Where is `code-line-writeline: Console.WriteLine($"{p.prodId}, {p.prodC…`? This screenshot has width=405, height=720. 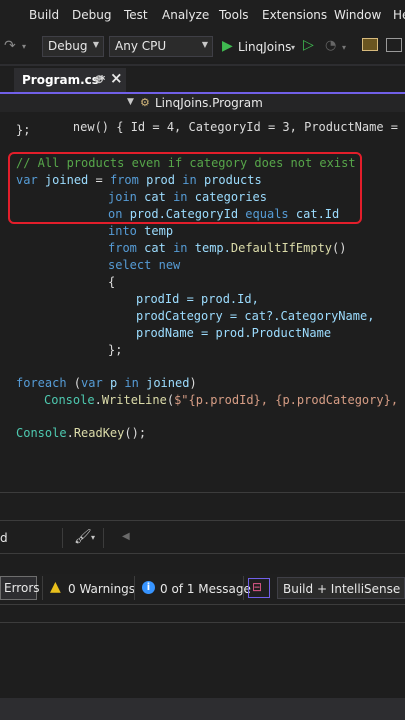
code-line-writeline: Console.WriteLine($"{p.prodId}, {p.prodC… is located at coordinates (224, 400).